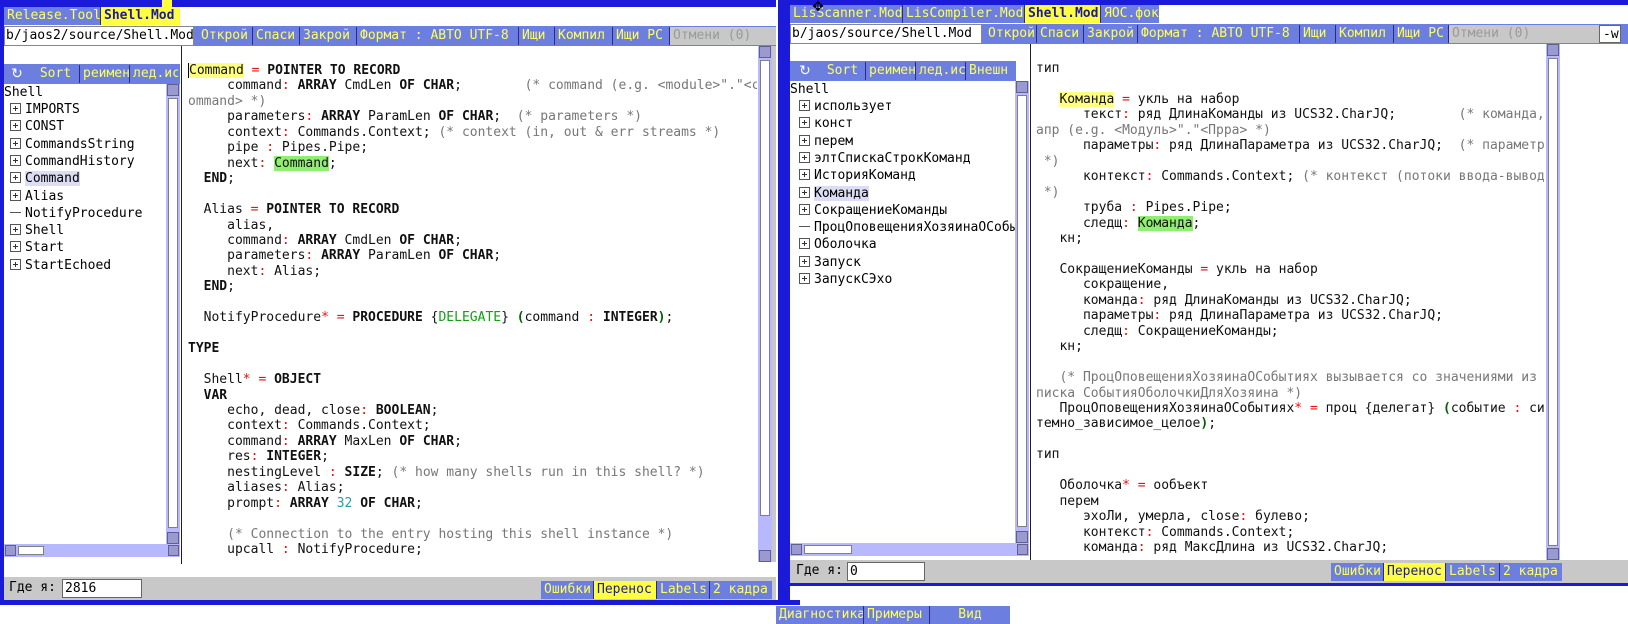 The image size is (1628, 624). I want to click on open-button: Открой, so click(225, 36).